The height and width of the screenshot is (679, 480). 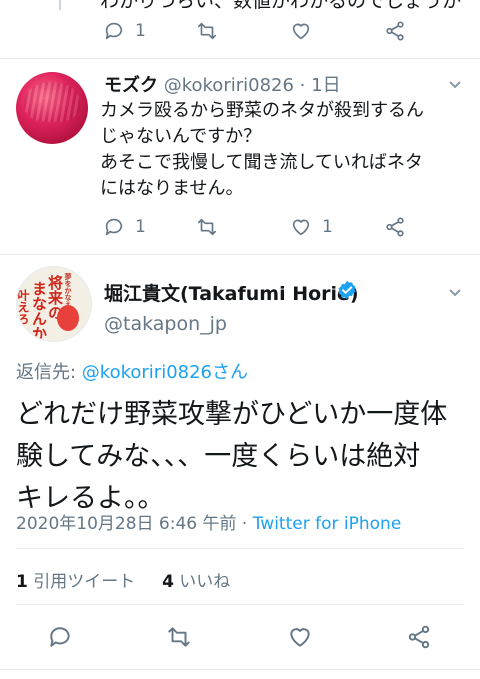 I want to click on thread-line, so click(x=60, y=5).